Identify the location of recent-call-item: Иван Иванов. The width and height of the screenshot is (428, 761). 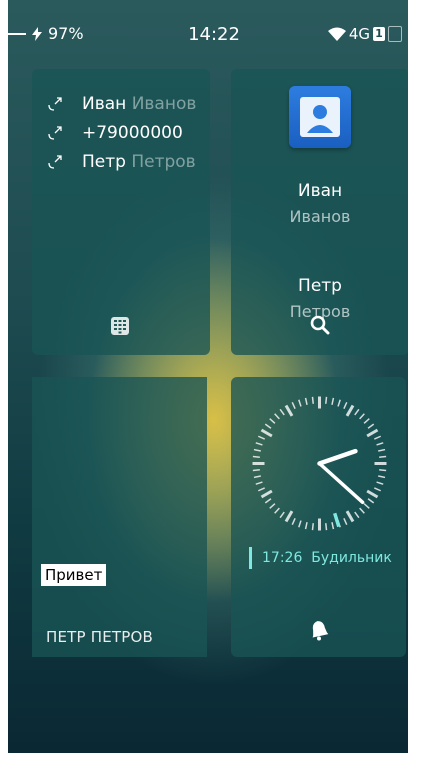
(121, 103).